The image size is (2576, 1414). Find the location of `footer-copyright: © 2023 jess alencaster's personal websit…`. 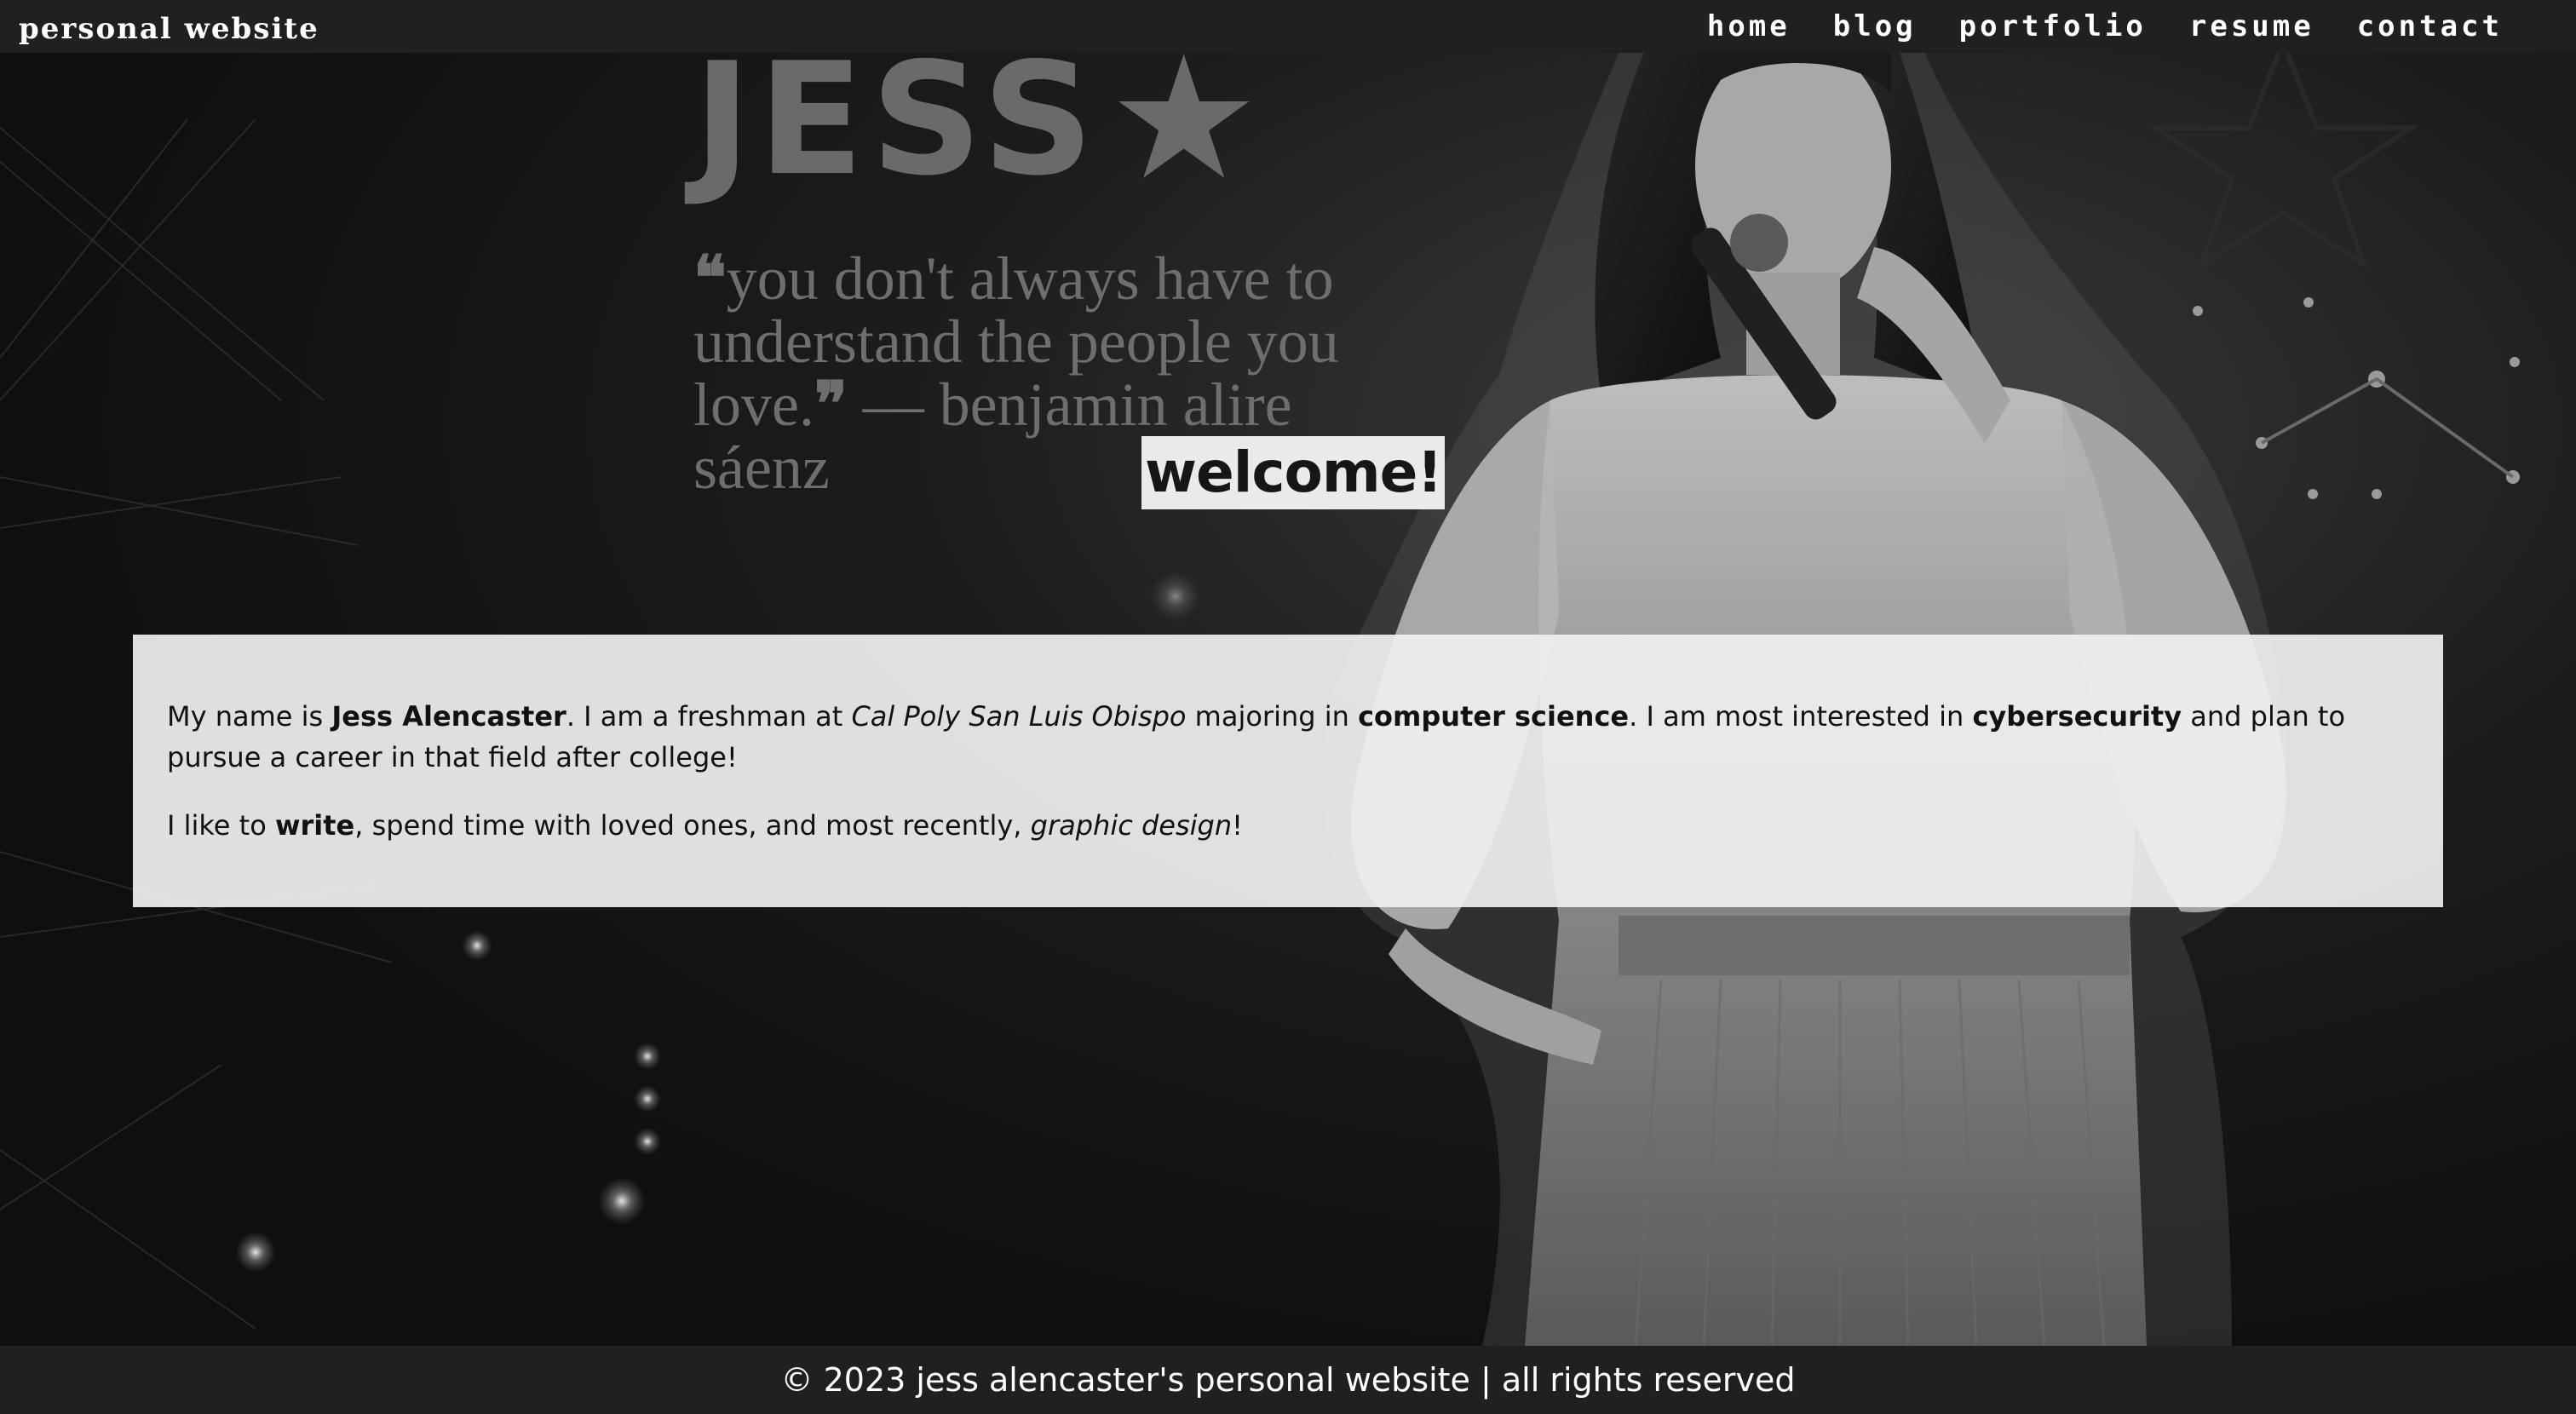

footer-copyright: © 2023 jess alencaster's personal websit… is located at coordinates (1288, 1380).